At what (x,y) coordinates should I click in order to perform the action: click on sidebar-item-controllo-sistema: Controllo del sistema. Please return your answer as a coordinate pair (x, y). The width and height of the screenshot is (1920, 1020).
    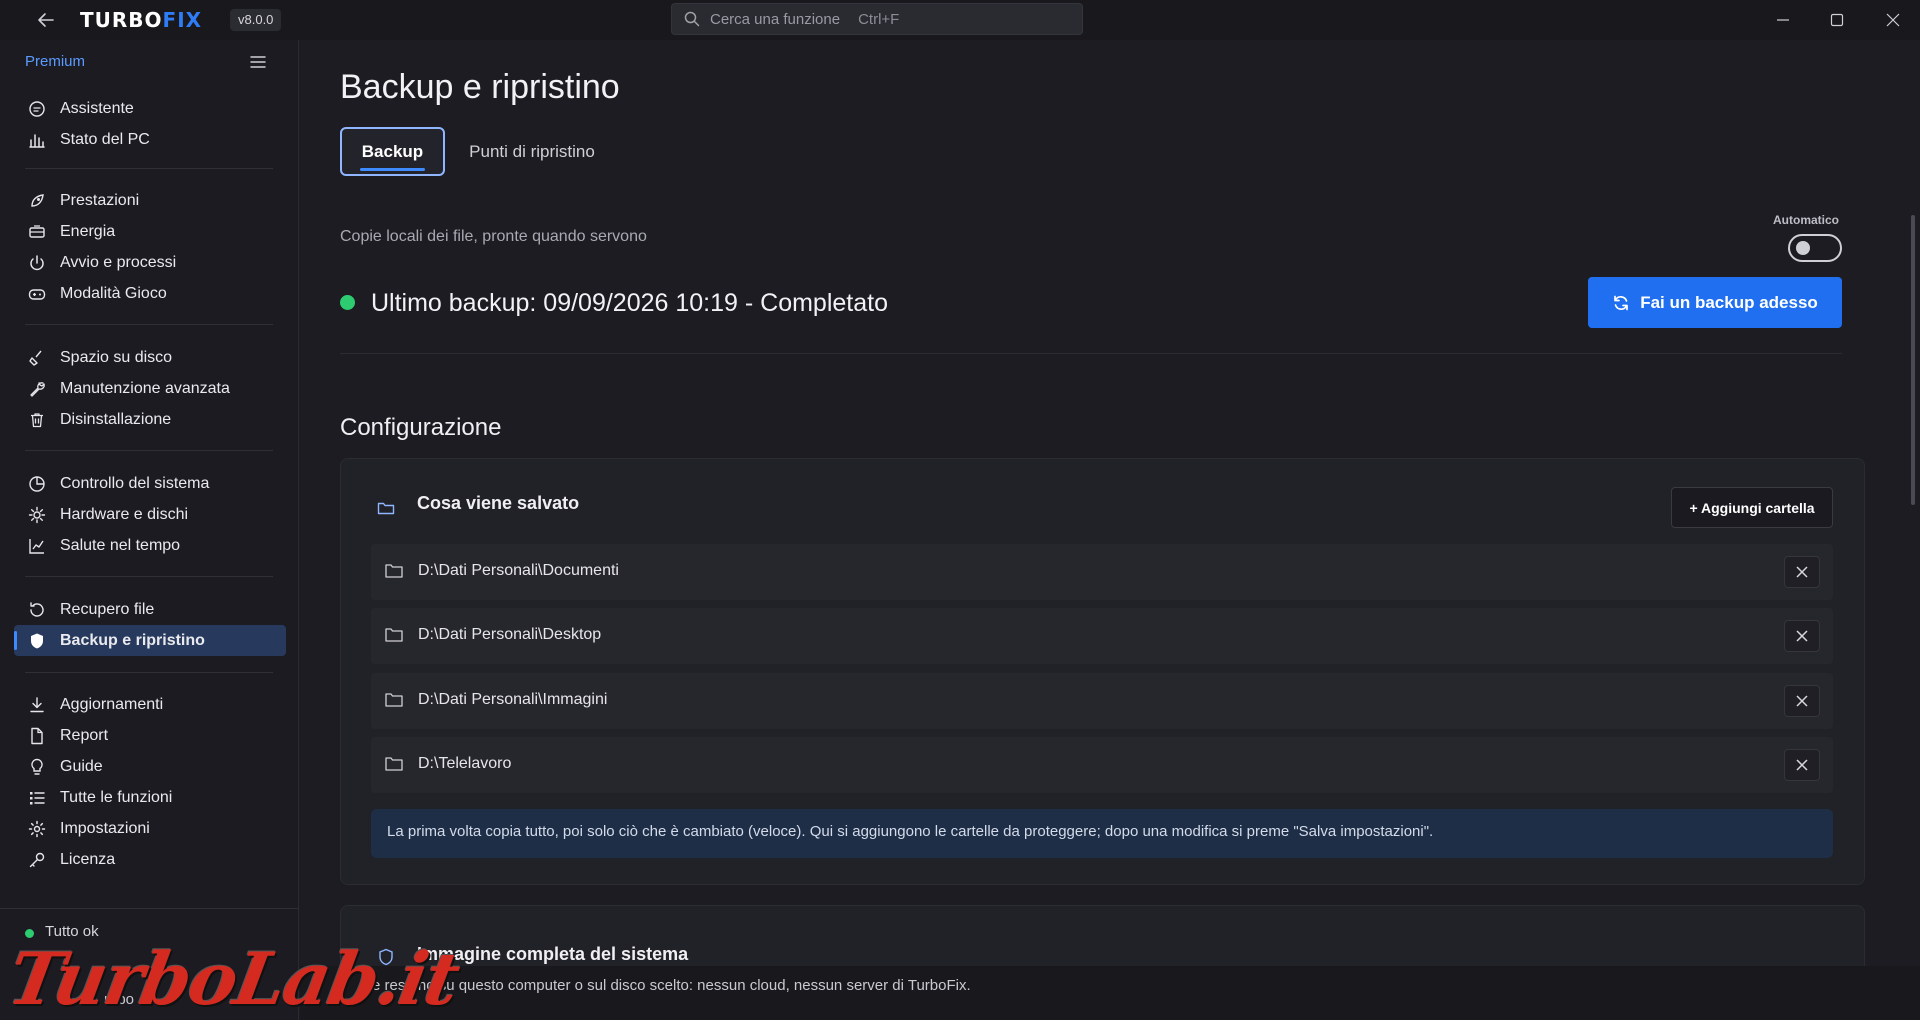
    Looking at the image, I should click on (150, 483).